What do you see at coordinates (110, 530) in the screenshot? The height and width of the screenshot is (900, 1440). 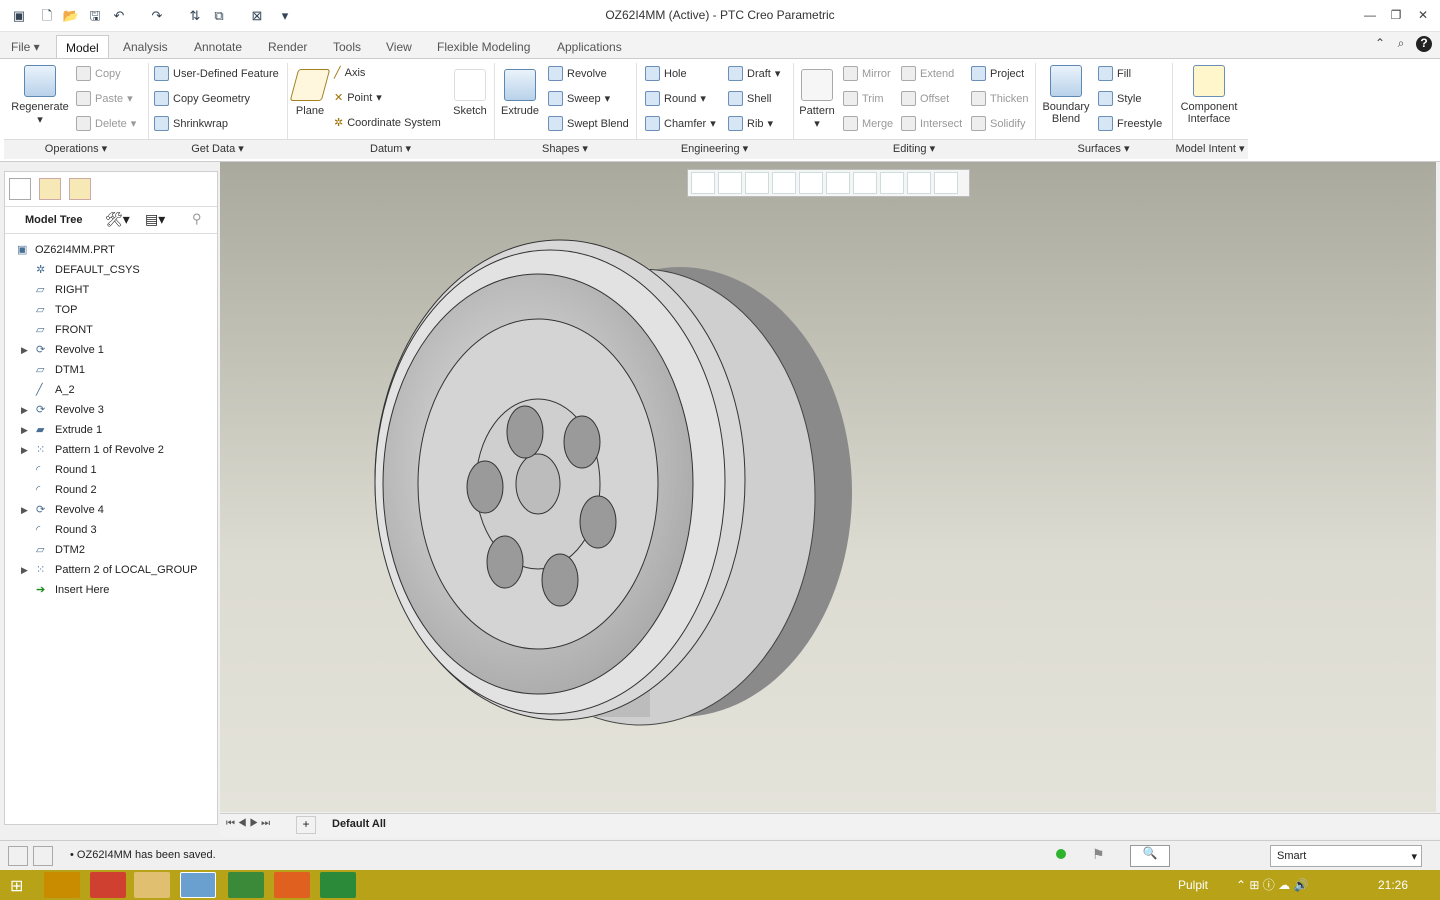 I see `tree-item: ◜ Round 3` at bounding box center [110, 530].